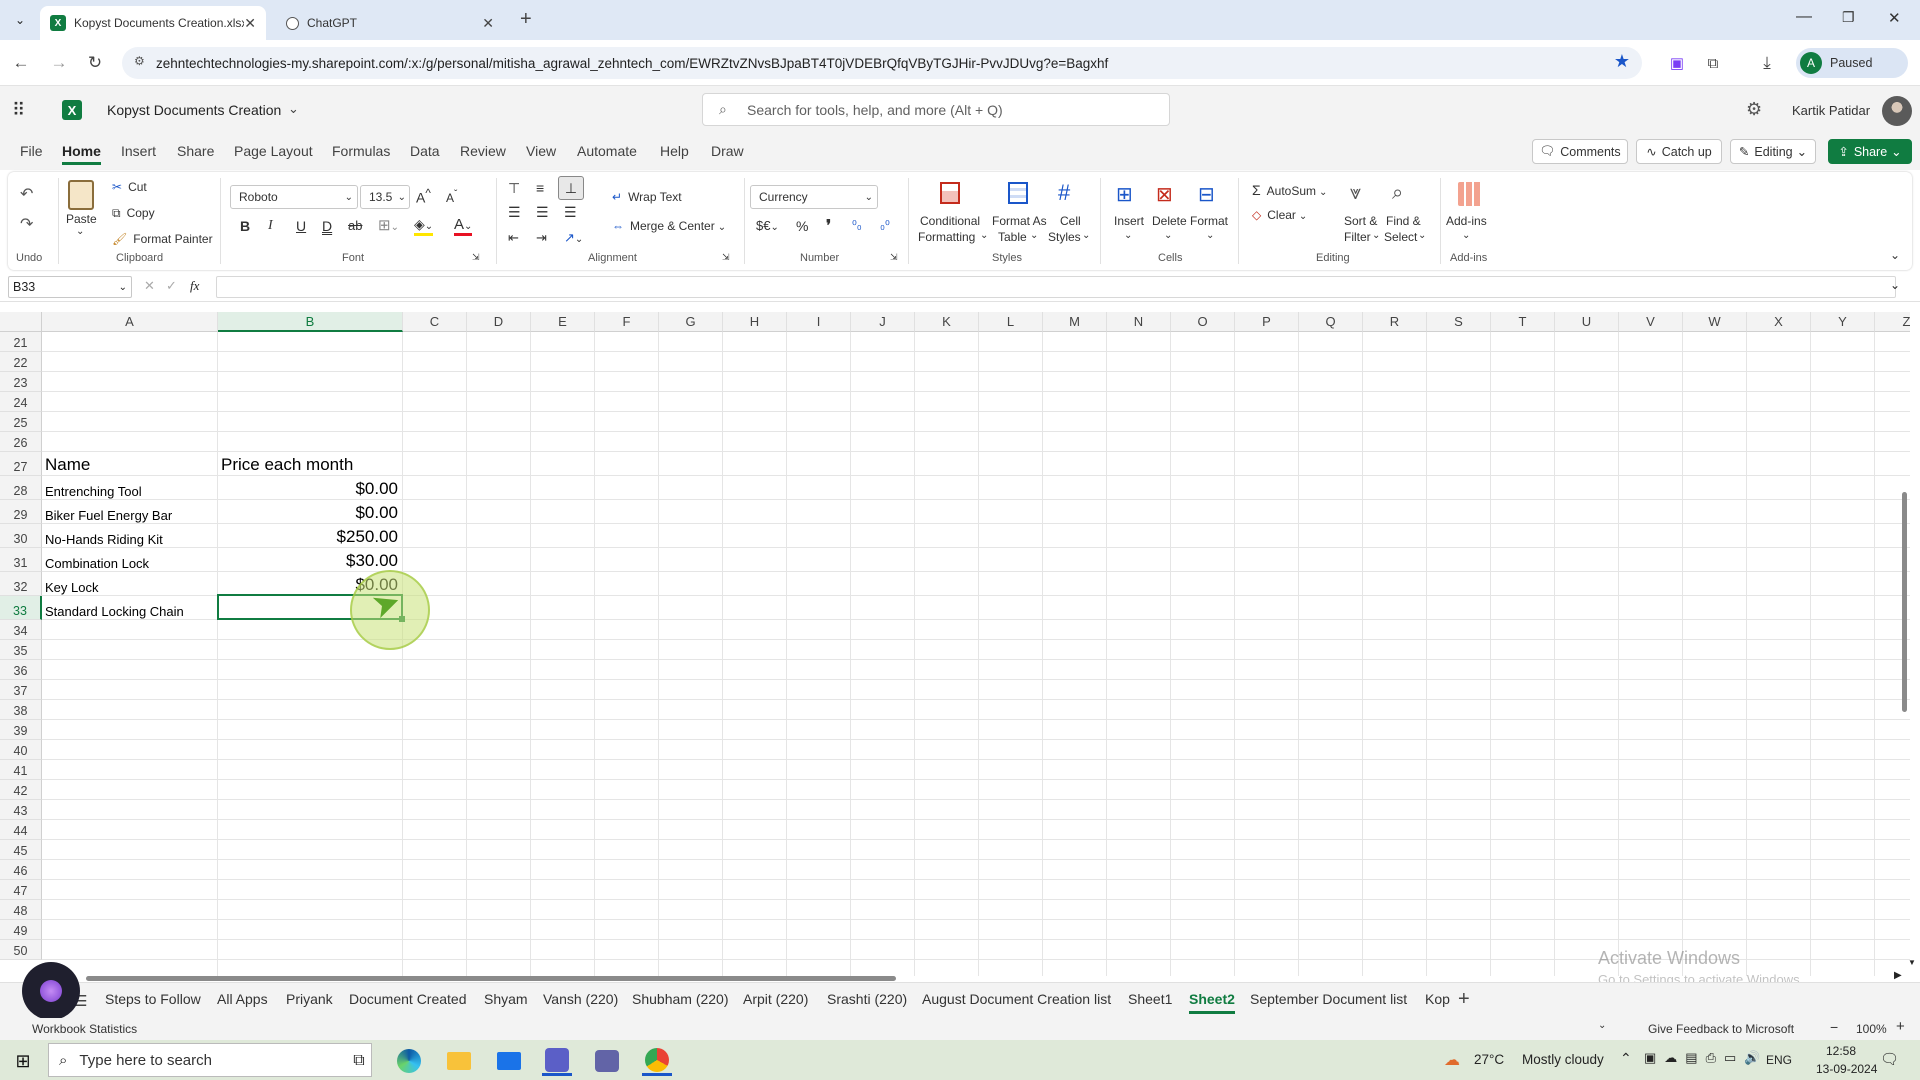  What do you see at coordinates (81, 219) in the screenshot?
I see `paste-label: Paste` at bounding box center [81, 219].